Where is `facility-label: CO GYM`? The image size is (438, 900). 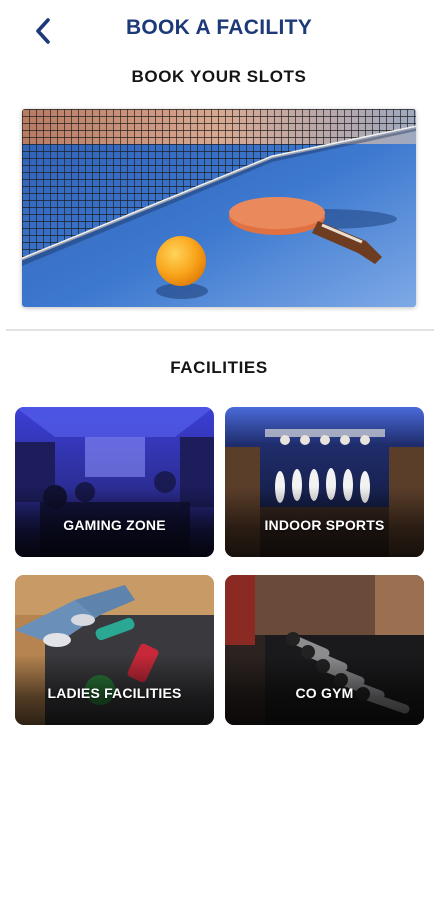
facility-label: CO GYM is located at coordinates (324, 693).